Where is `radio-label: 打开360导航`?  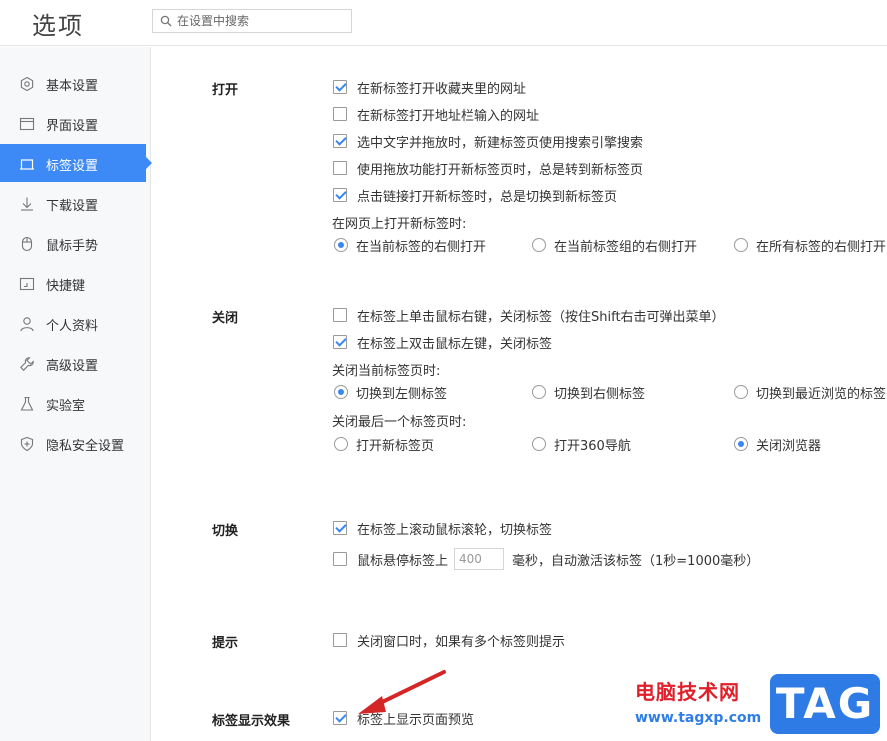
radio-label: 打开360导航 is located at coordinates (592, 446).